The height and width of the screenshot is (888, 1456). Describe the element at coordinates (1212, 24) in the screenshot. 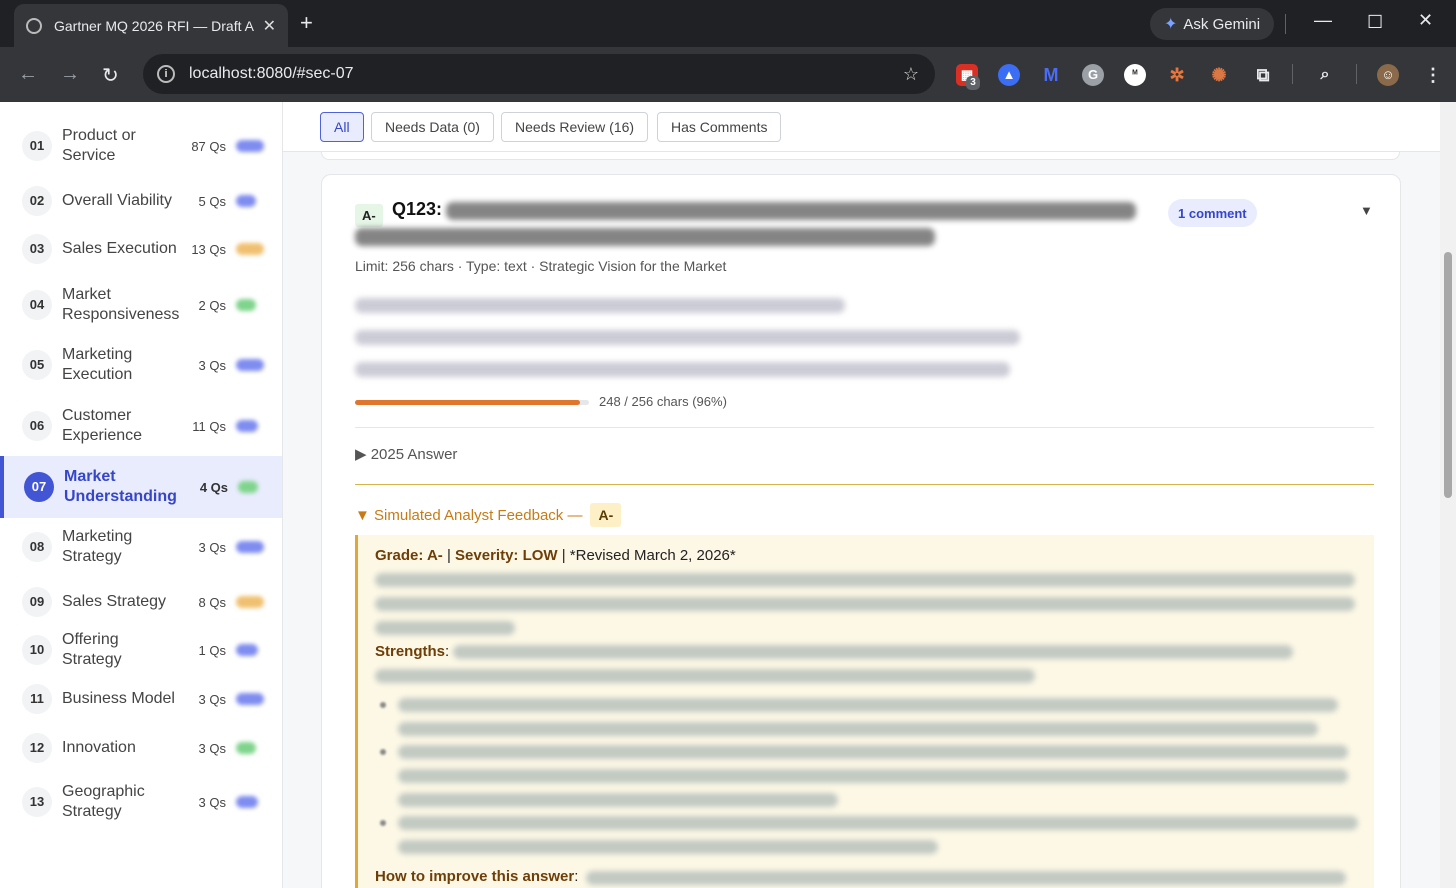

I see `ask-gemini-button: ✦ Ask Gemini` at that location.